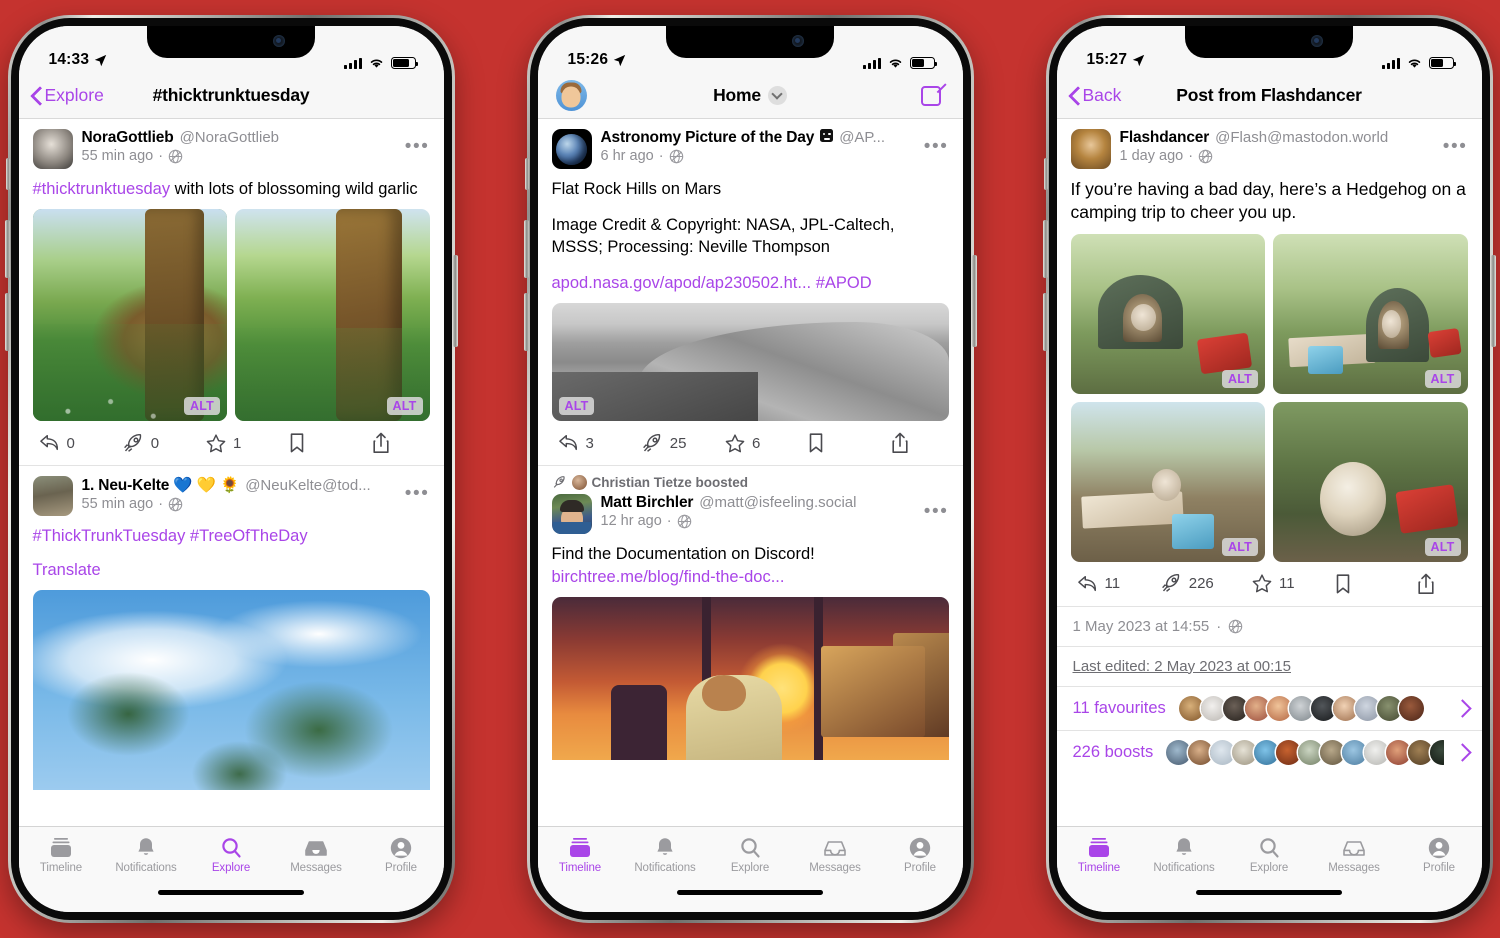 Image resolution: width=1500 pixels, height=938 pixels. I want to click on favourites-row: 11 favourites, so click(1269, 707).